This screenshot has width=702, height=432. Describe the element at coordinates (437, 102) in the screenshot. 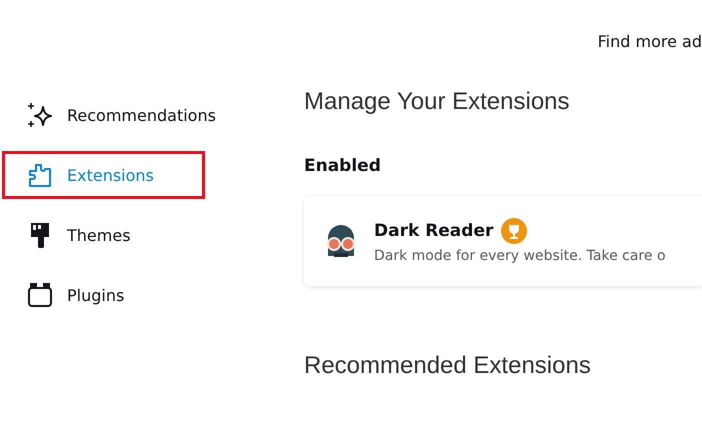

I see `page-heading: Manage Your Extensions` at that location.